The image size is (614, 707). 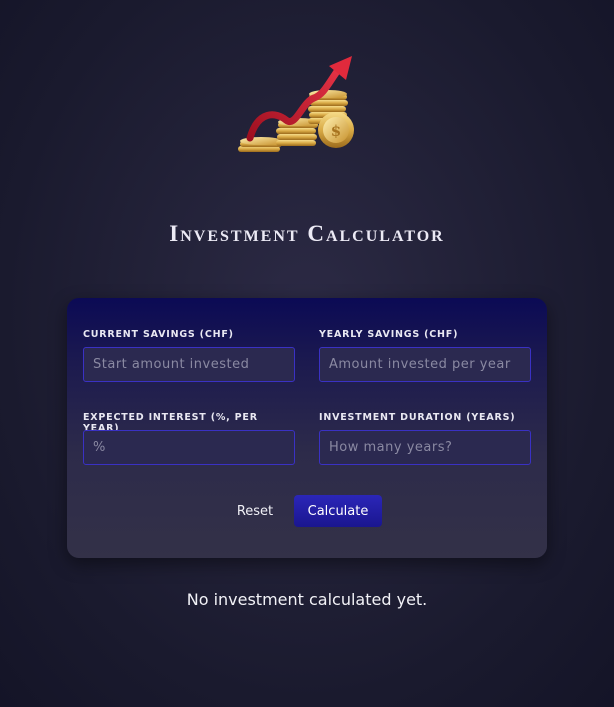 What do you see at coordinates (338, 511) in the screenshot?
I see `calculate-button: Calculate` at bounding box center [338, 511].